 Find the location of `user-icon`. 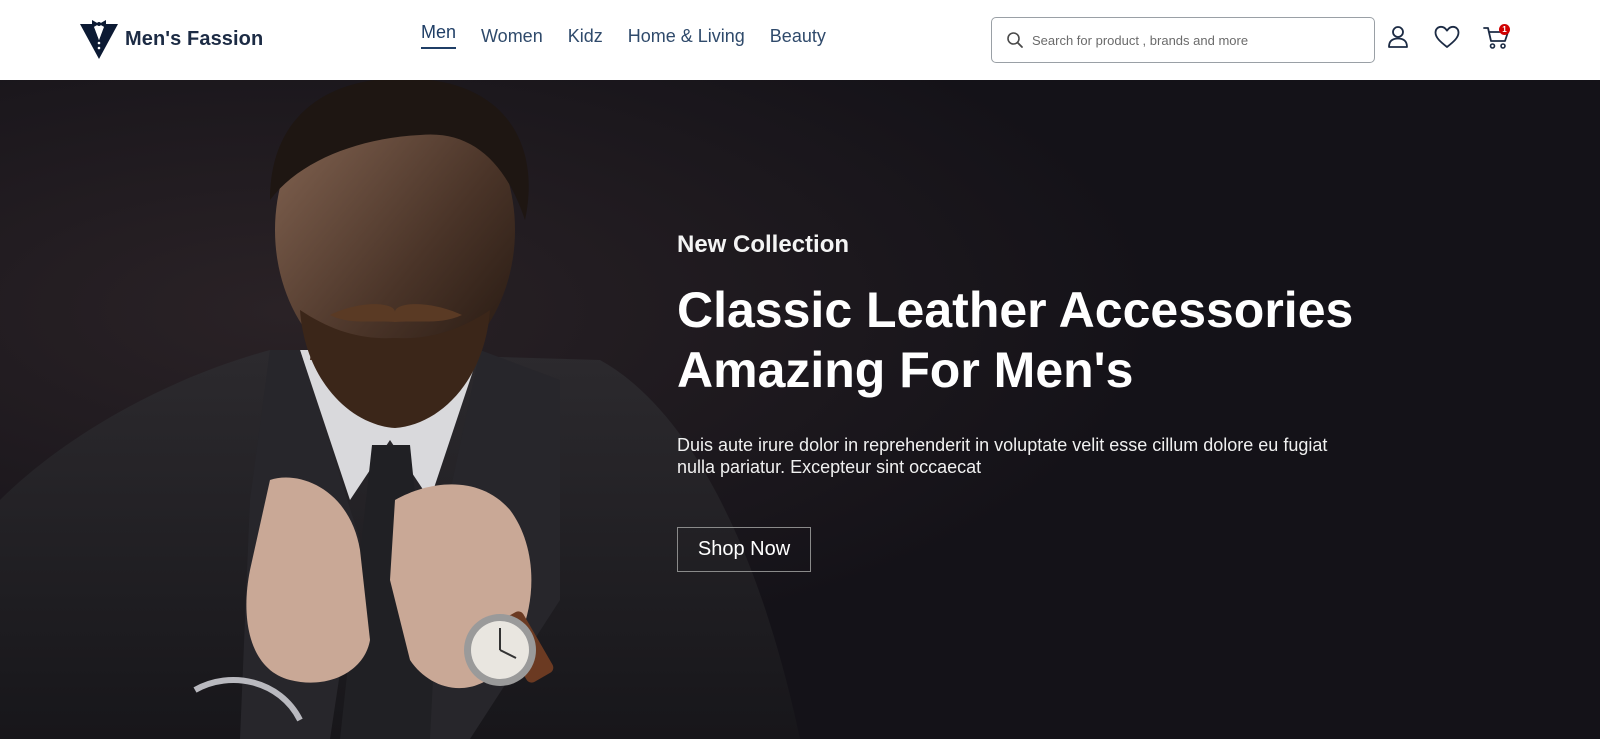

user-icon is located at coordinates (1398, 37).